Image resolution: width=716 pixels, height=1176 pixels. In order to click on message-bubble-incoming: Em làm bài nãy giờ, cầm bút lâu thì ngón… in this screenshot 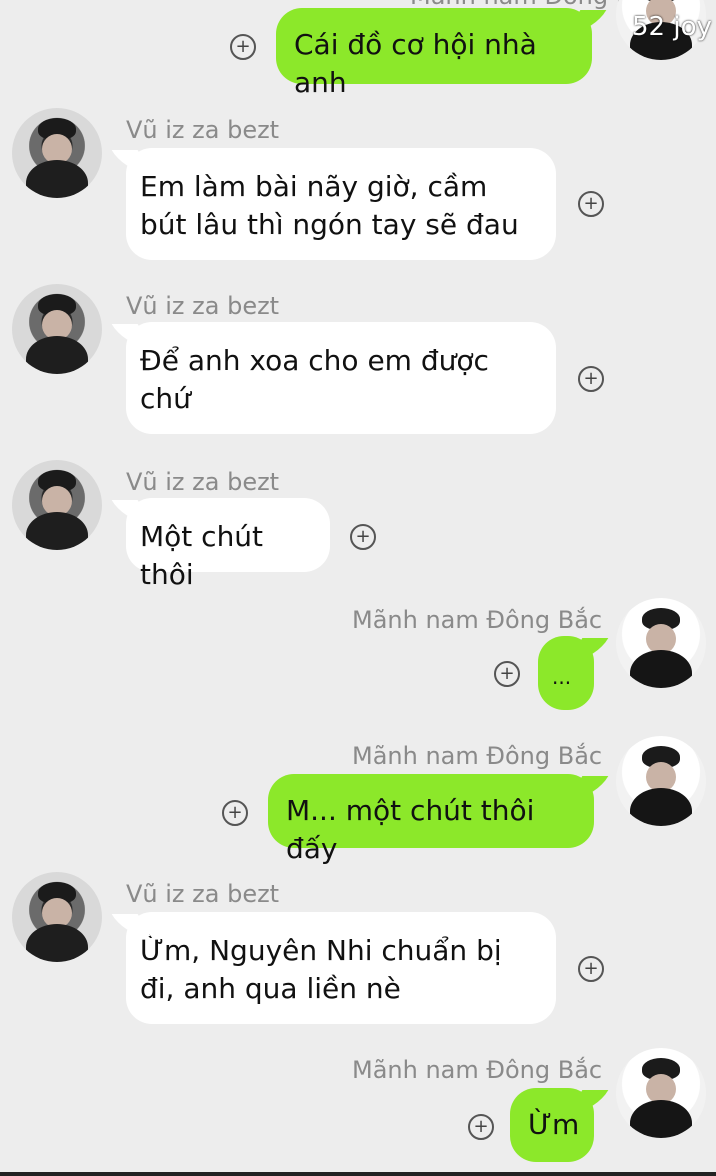, I will do `click(341, 204)`.